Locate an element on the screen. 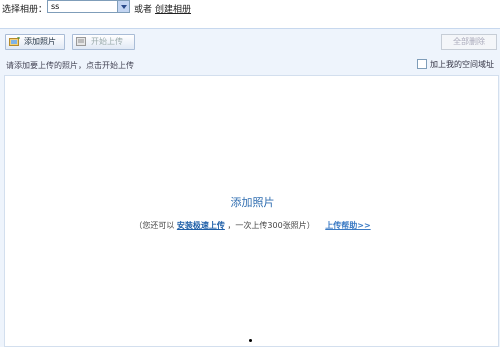 Image resolution: width=500 pixels, height=347 pixels. add-photo-button: 添加照片 is located at coordinates (35, 42).